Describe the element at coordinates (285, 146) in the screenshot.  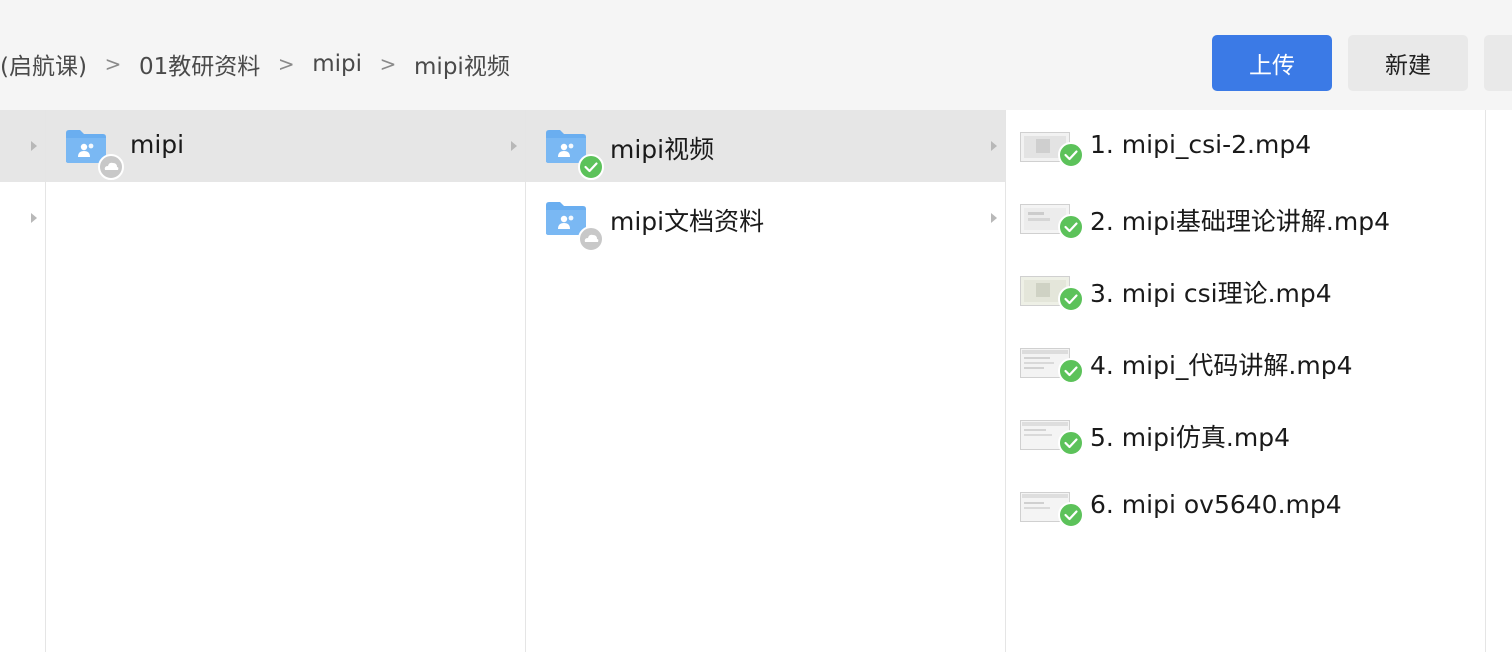
I see `folder-row-mipi: mipi` at that location.